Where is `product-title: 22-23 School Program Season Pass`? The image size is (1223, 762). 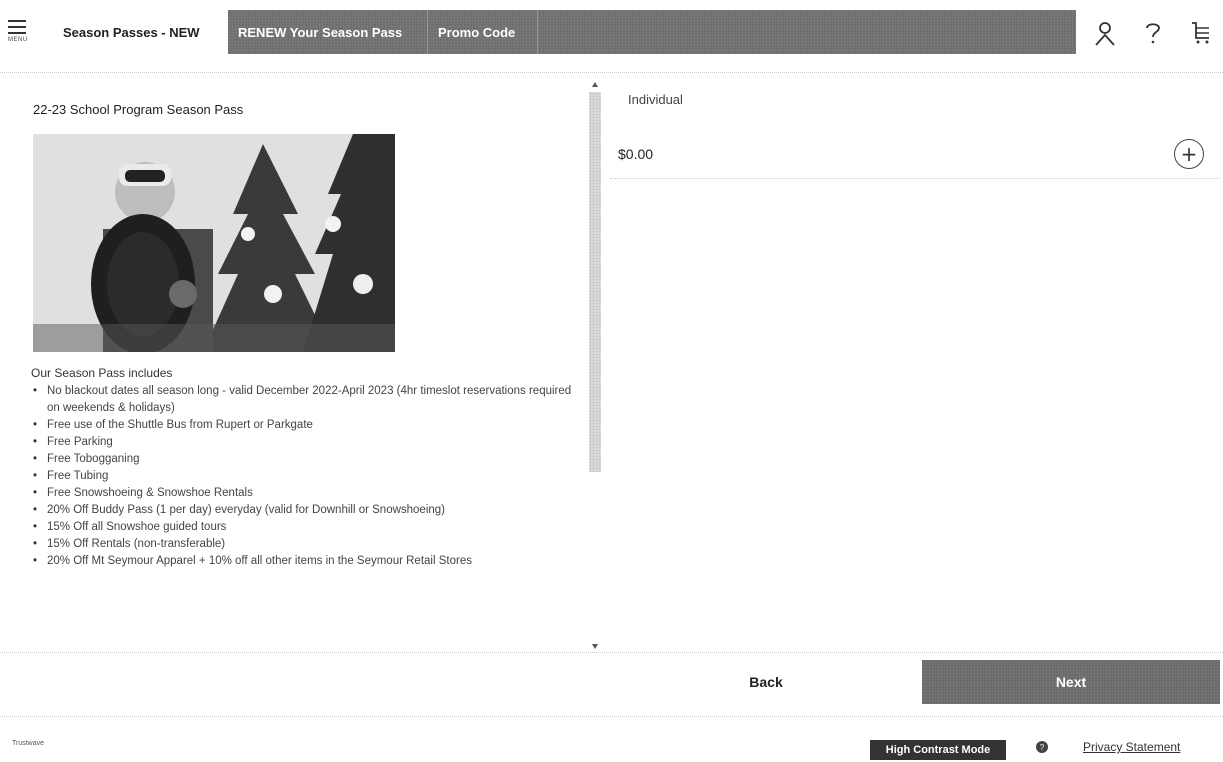 product-title: 22-23 School Program Season Pass is located at coordinates (138, 109).